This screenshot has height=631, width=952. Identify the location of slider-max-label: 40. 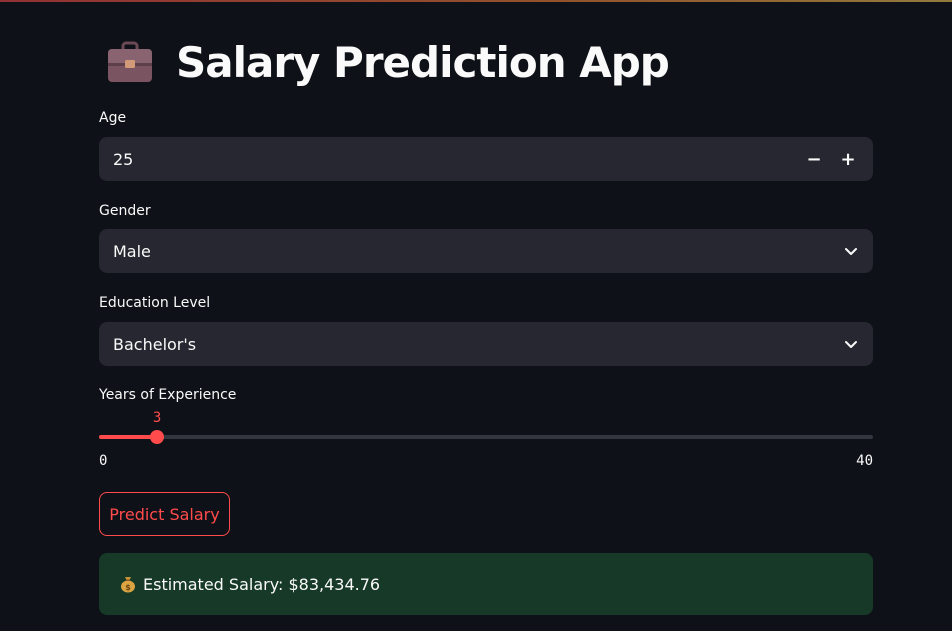
(864, 461).